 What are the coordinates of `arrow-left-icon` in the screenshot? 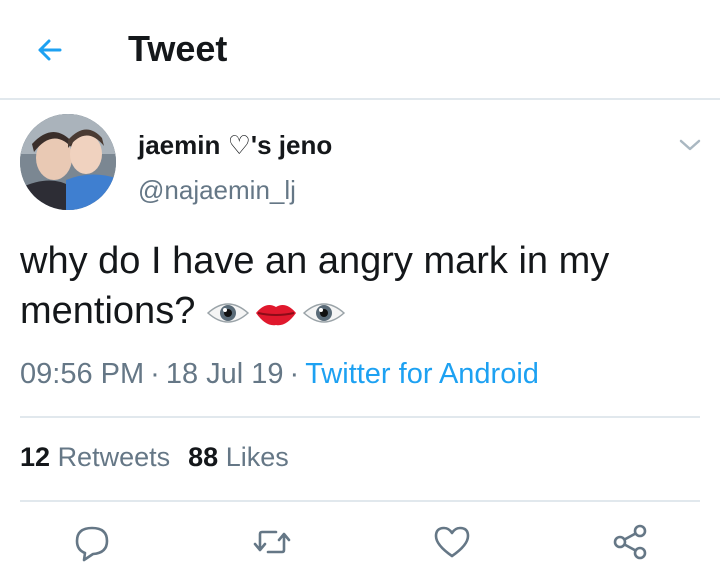 It's located at (50, 50).